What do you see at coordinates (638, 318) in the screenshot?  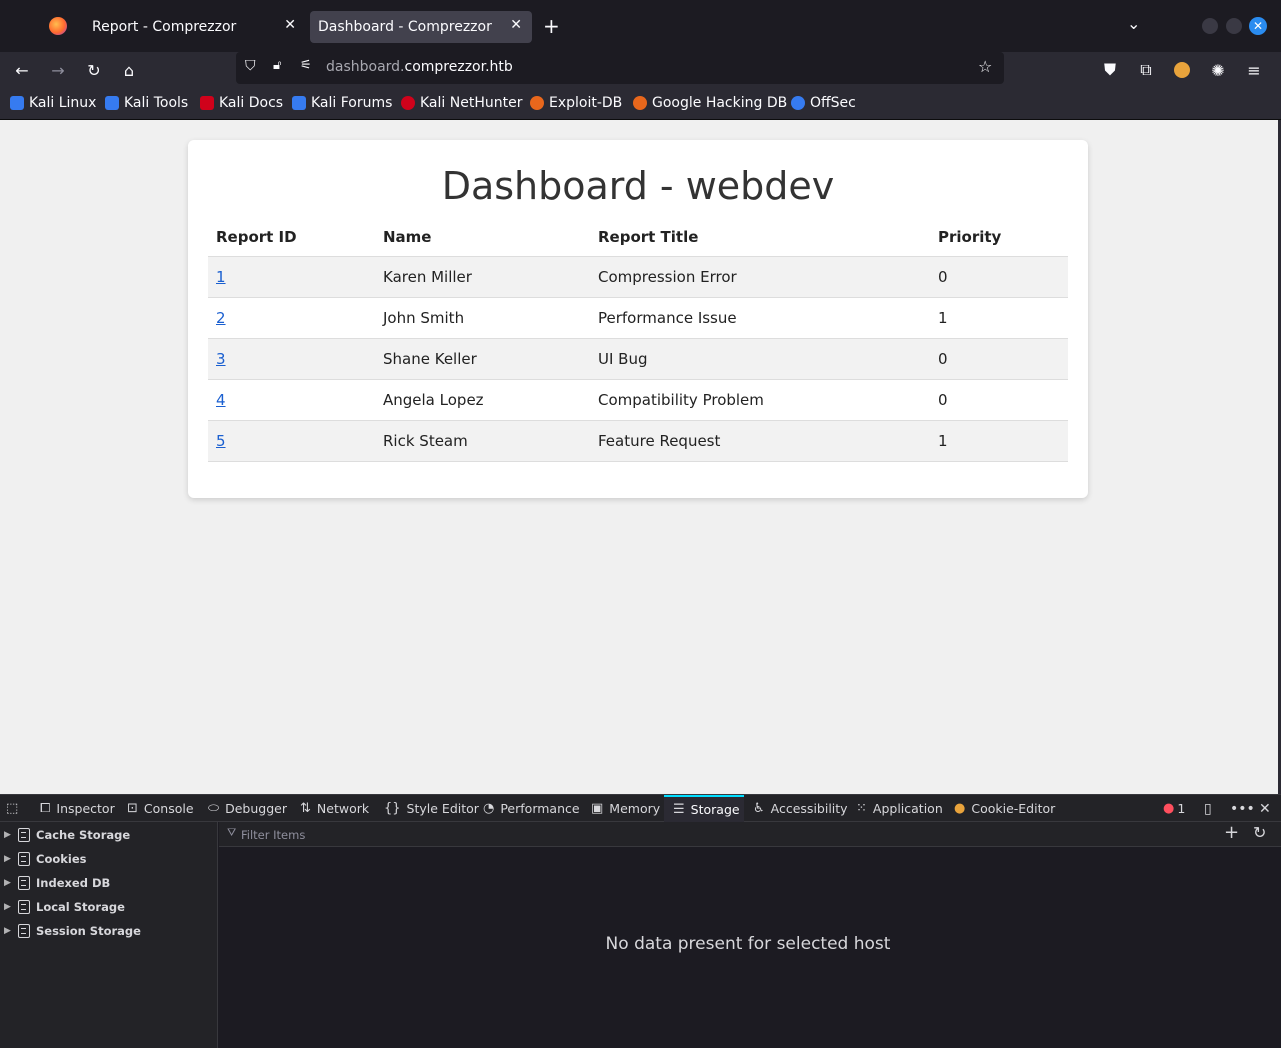 I see `table-row: 2 John Smith Performance Issue 1` at bounding box center [638, 318].